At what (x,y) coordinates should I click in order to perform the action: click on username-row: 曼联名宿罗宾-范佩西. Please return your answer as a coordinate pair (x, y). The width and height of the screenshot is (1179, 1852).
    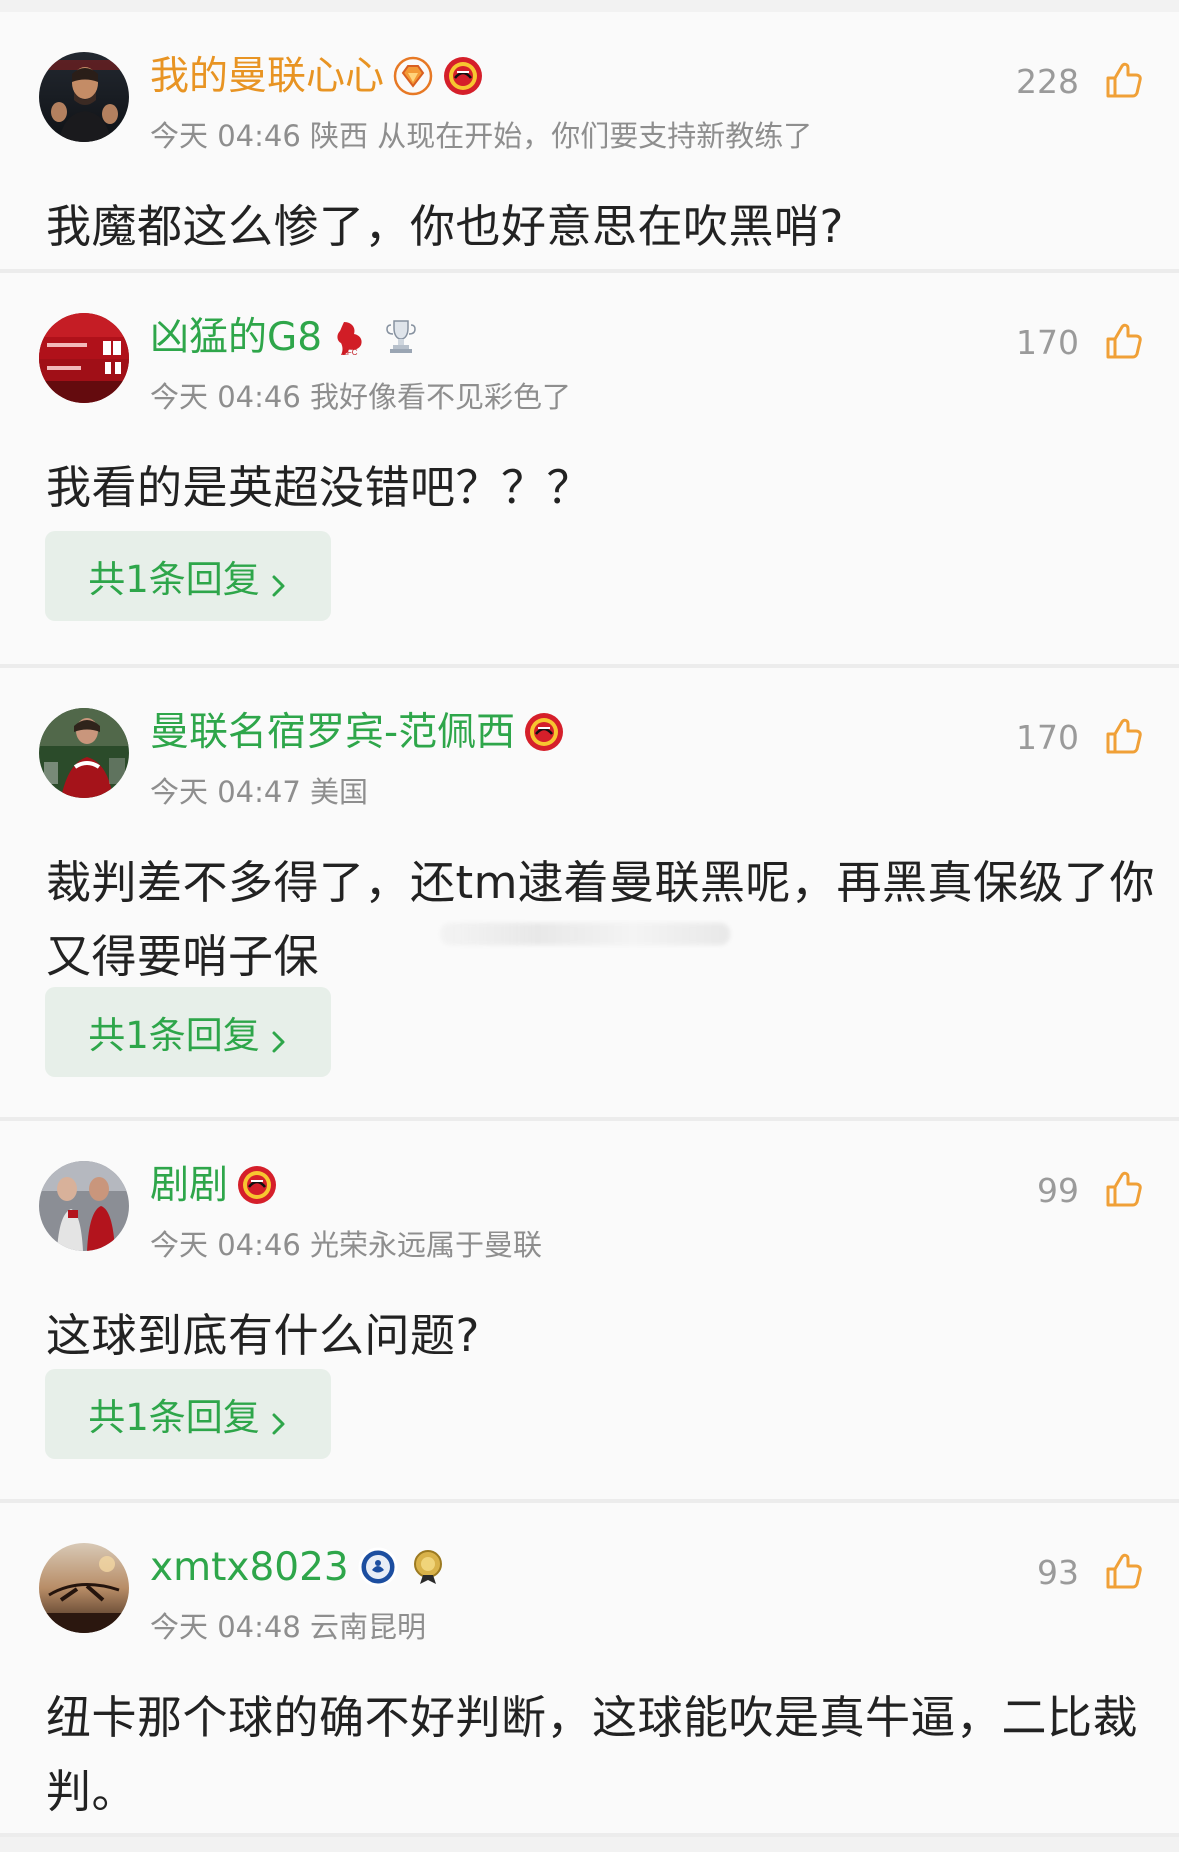
    Looking at the image, I should click on (357, 732).